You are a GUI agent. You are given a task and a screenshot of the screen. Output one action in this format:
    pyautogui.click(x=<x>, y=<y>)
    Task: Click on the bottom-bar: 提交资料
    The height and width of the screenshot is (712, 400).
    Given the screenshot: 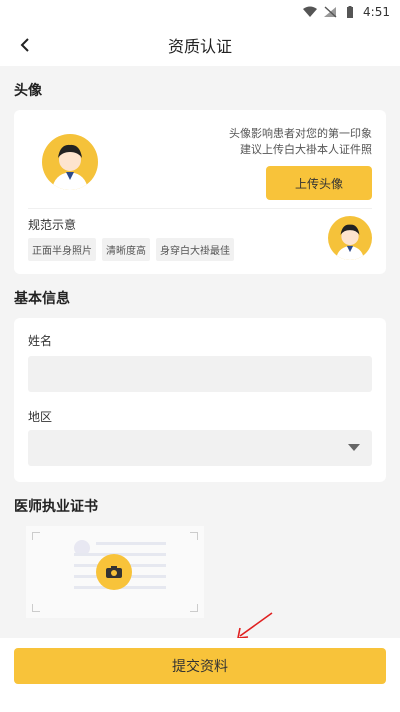 What is the action you would take?
    pyautogui.click(x=200, y=675)
    